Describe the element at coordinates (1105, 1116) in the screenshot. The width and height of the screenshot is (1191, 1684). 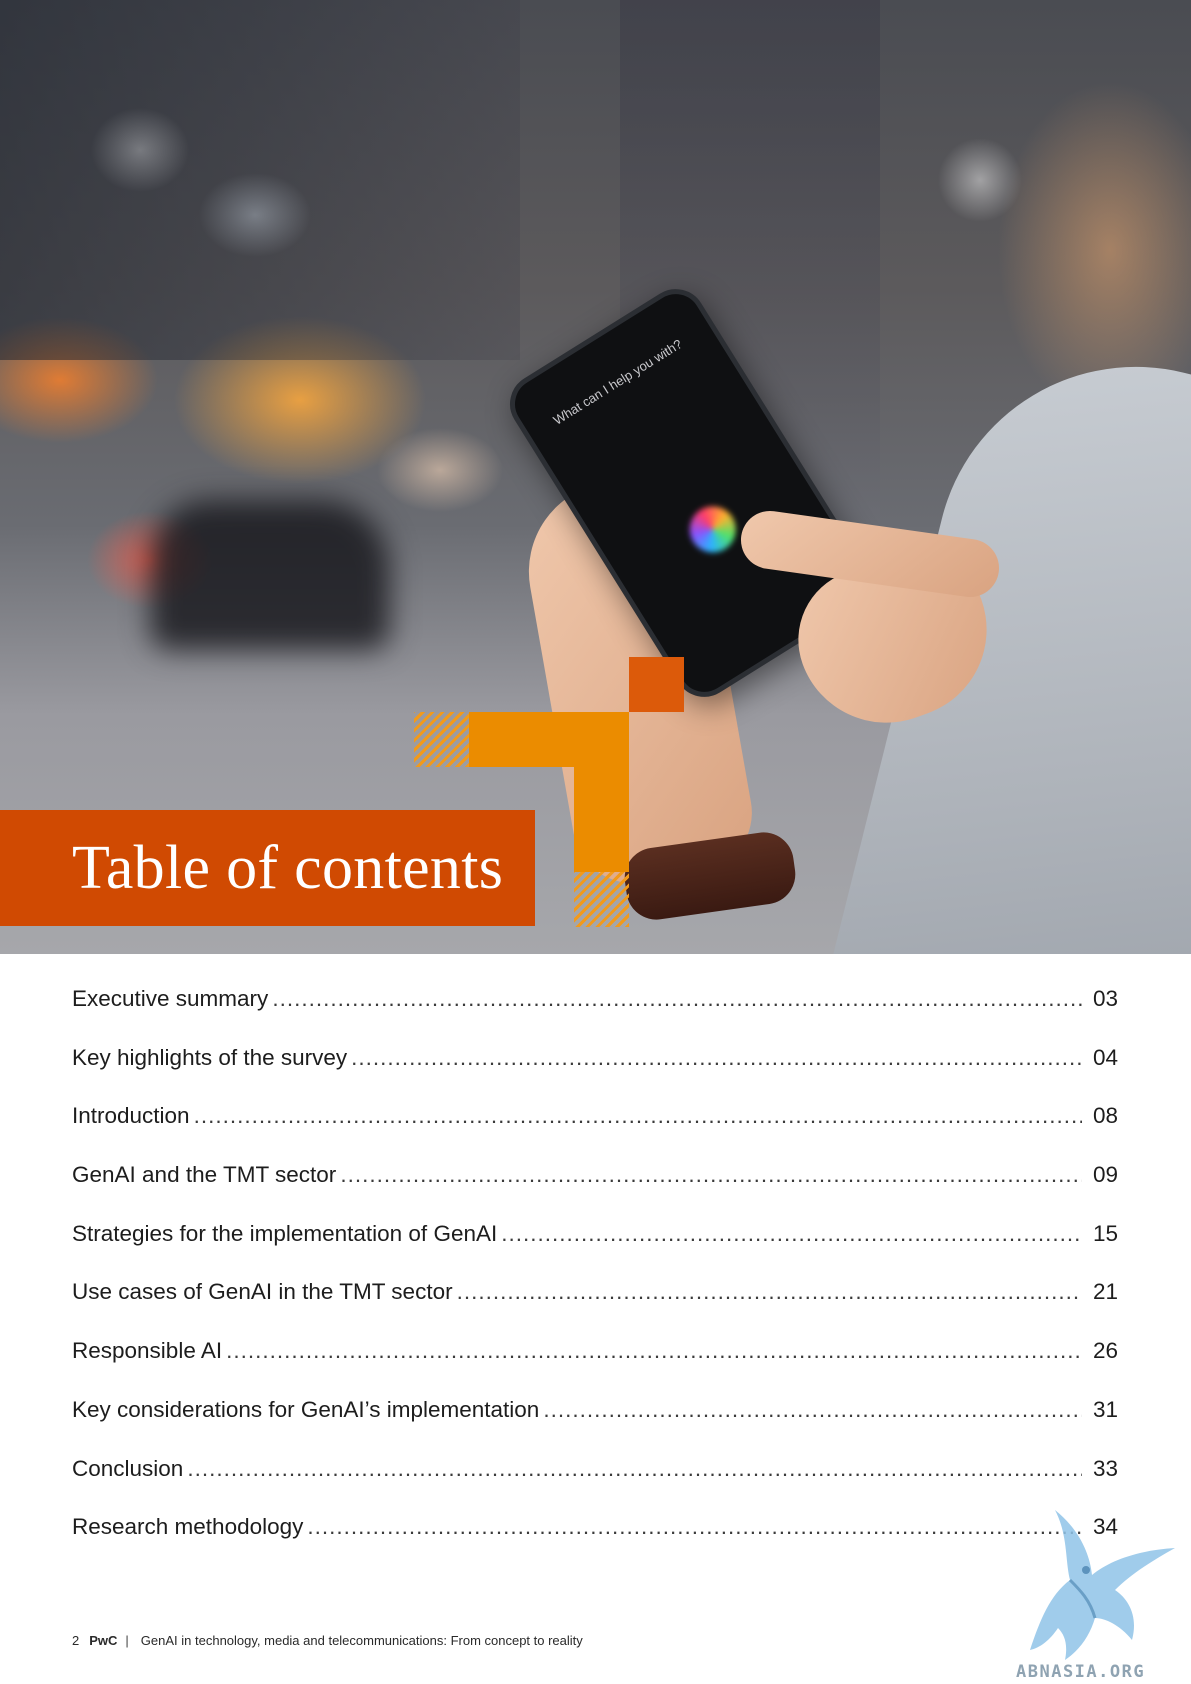
I see `toc-entry-page: 08` at that location.